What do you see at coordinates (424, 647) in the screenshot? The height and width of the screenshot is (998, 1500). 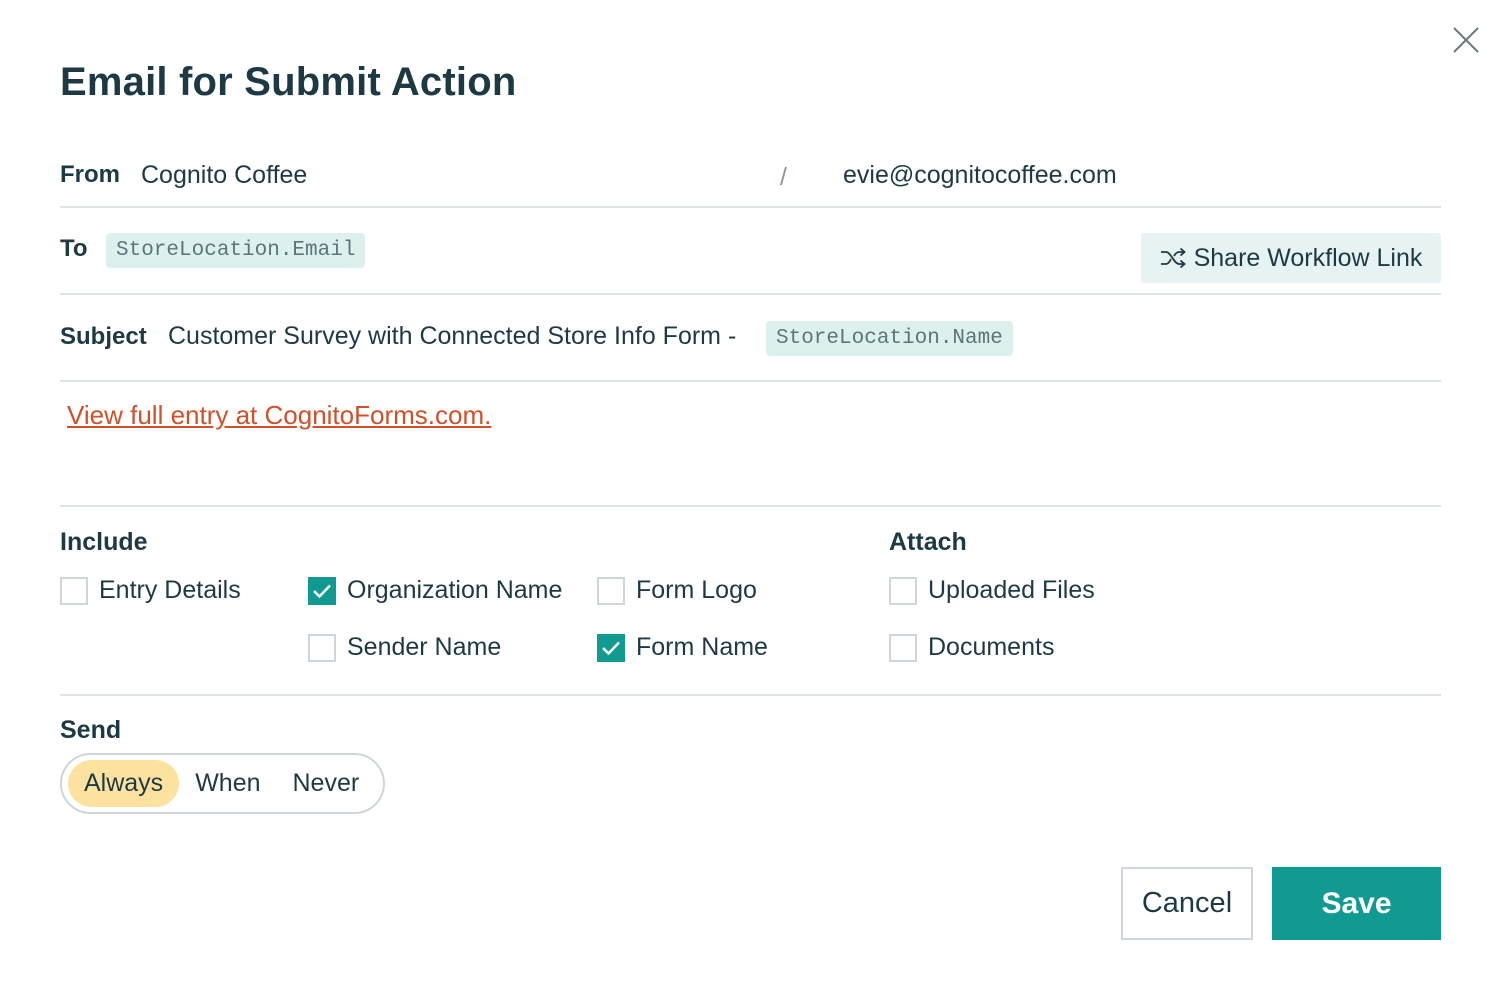 I see `checkbox-label: Sender Name` at bounding box center [424, 647].